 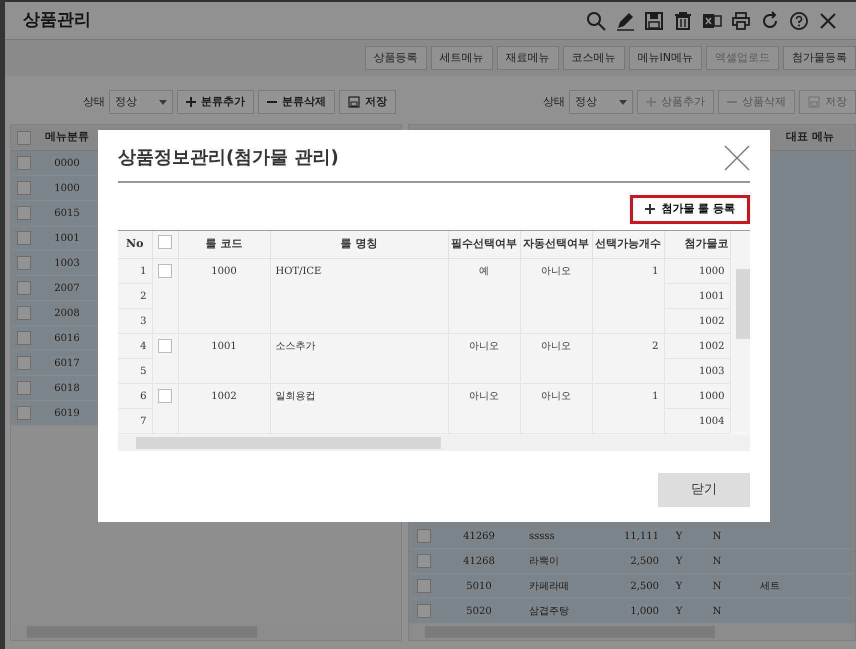 I want to click on table-cell: 1003, so click(x=697, y=371).